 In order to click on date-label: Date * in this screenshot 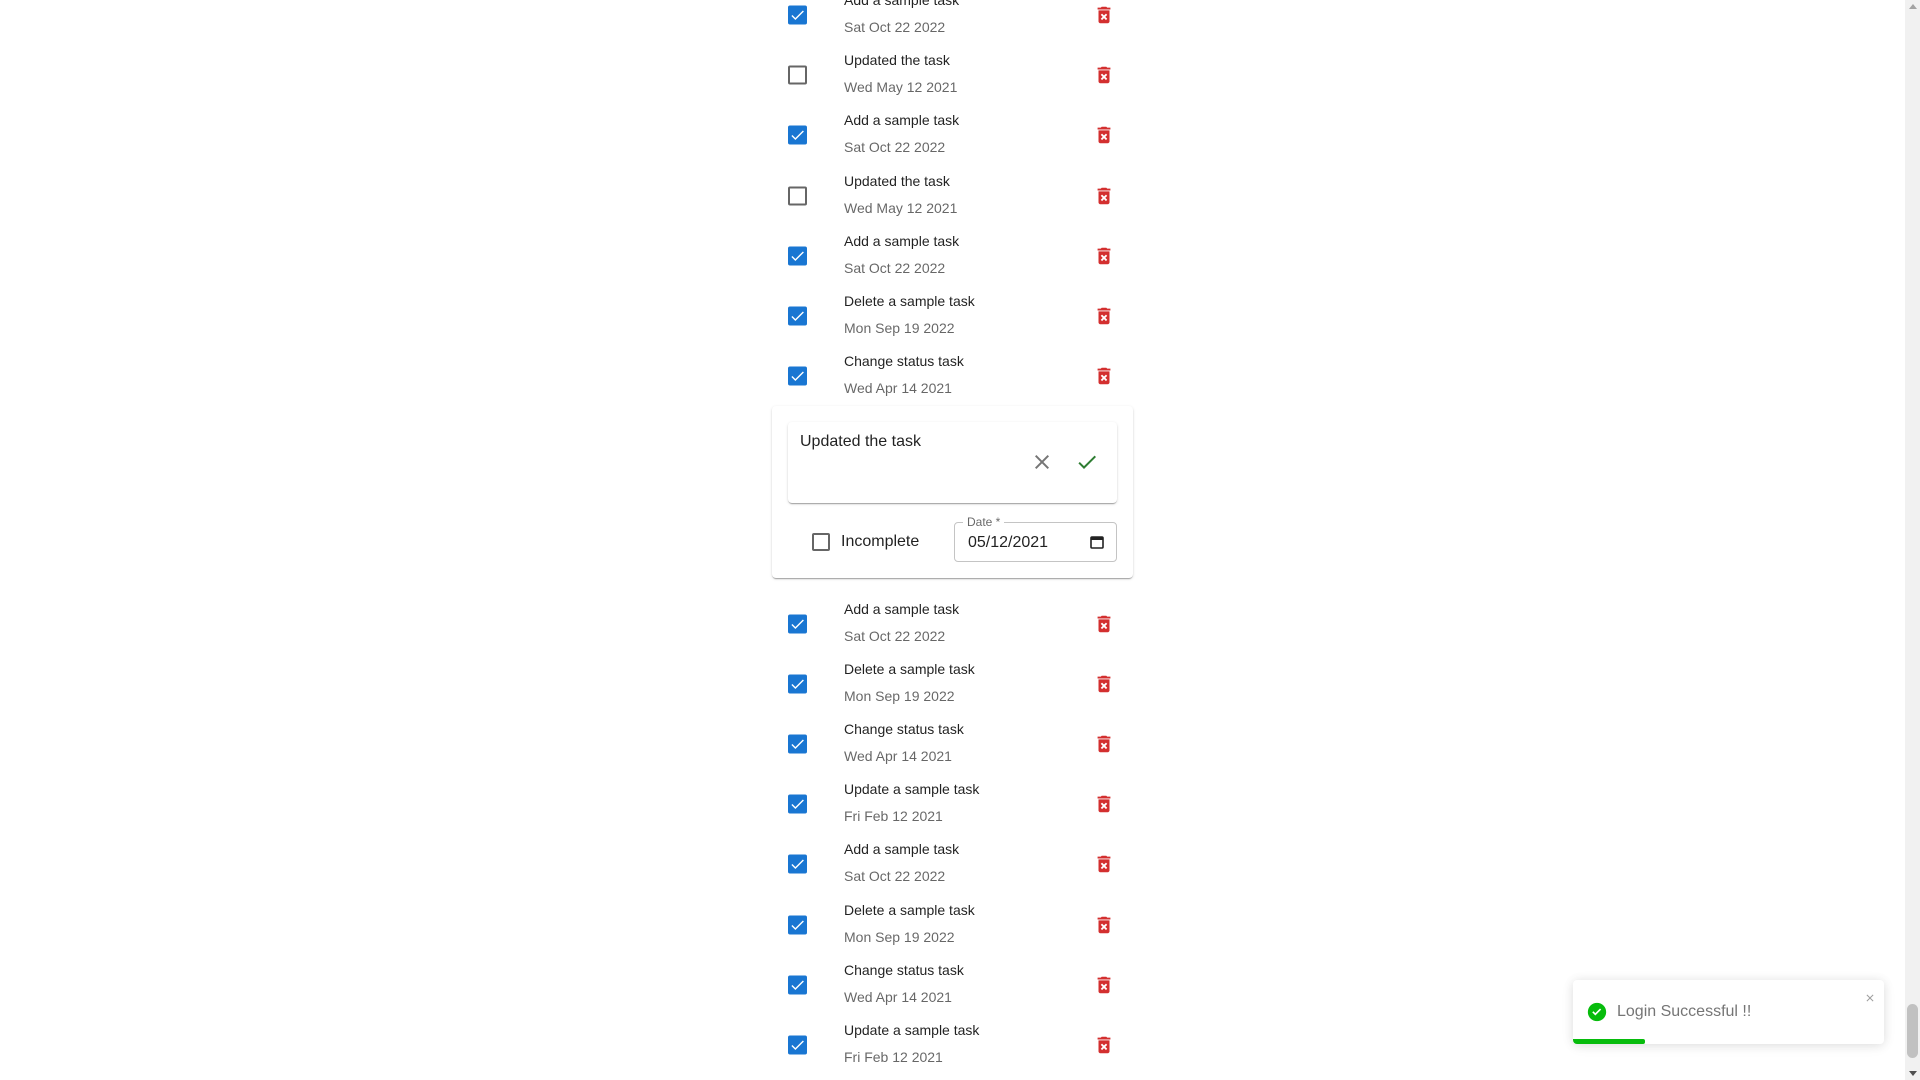, I will do `click(984, 522)`.